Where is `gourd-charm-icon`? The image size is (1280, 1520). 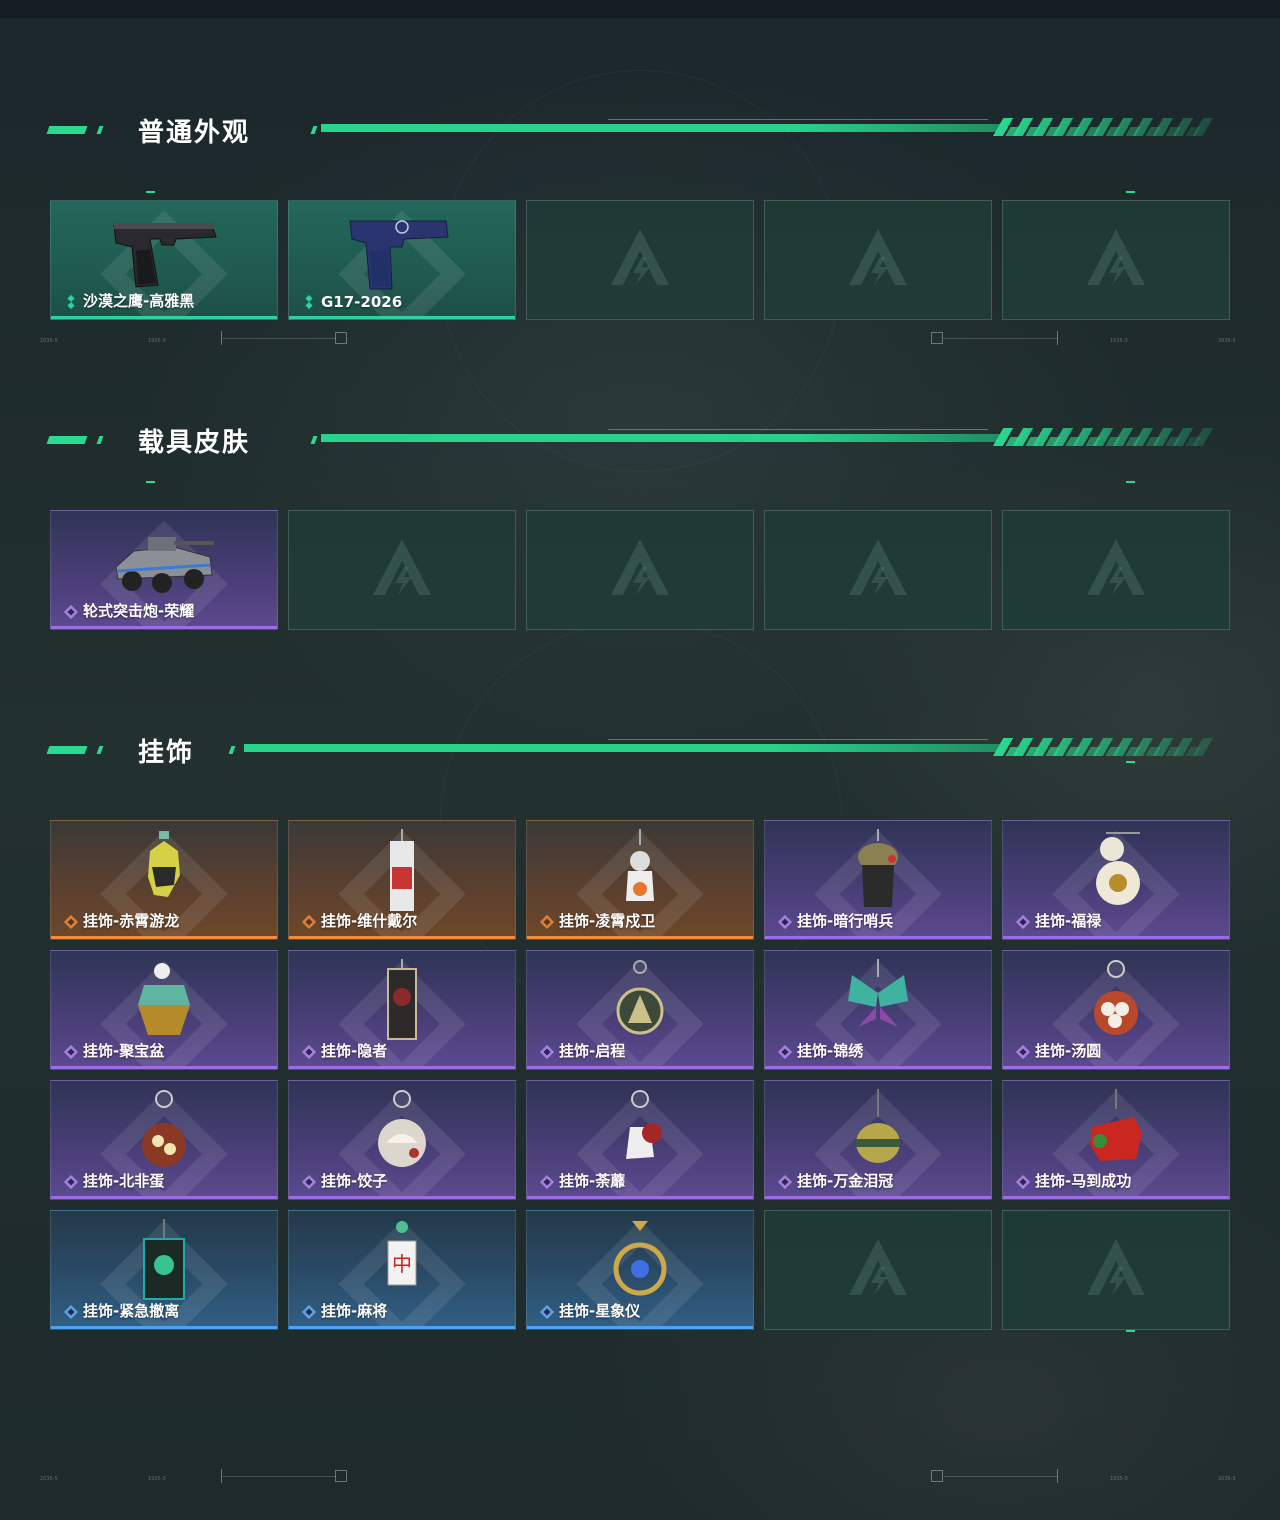 gourd-charm-icon is located at coordinates (1118, 868).